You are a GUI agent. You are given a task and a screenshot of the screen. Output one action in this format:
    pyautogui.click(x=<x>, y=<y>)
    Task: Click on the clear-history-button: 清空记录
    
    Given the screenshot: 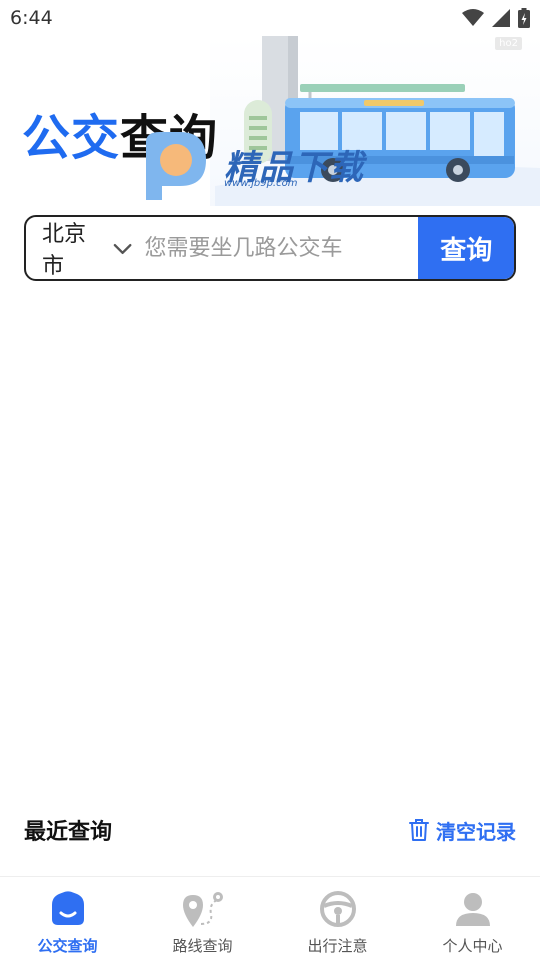 What is the action you would take?
    pyautogui.click(x=462, y=830)
    